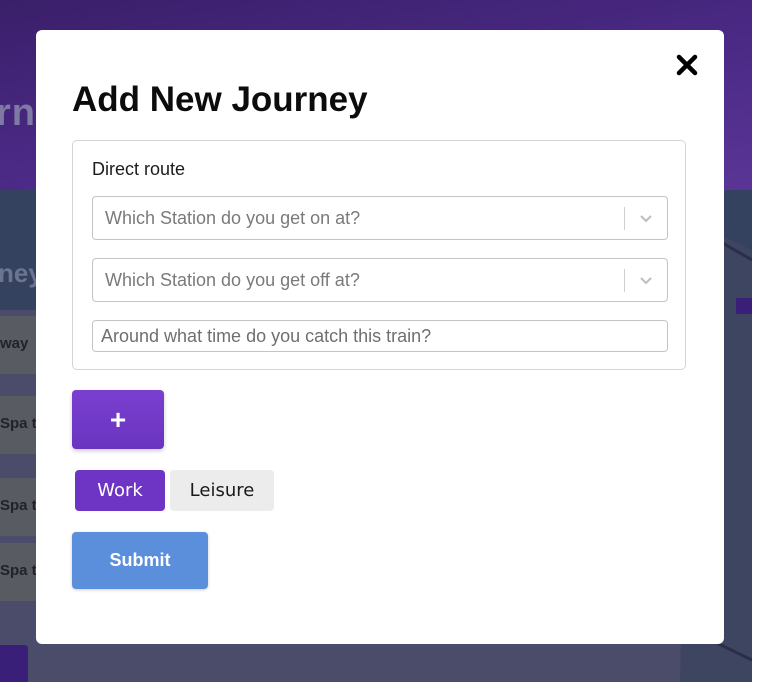 The image size is (758, 682). Describe the element at coordinates (140, 560) in the screenshot. I see `submit-button: Submit` at that location.